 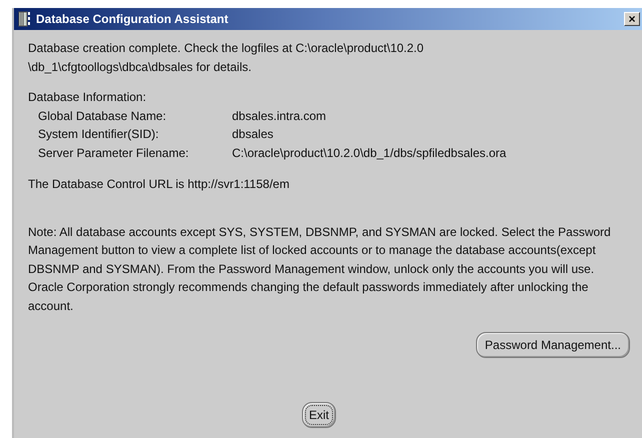 I want to click on window-title: Database Configuration Assistant, so click(x=132, y=19).